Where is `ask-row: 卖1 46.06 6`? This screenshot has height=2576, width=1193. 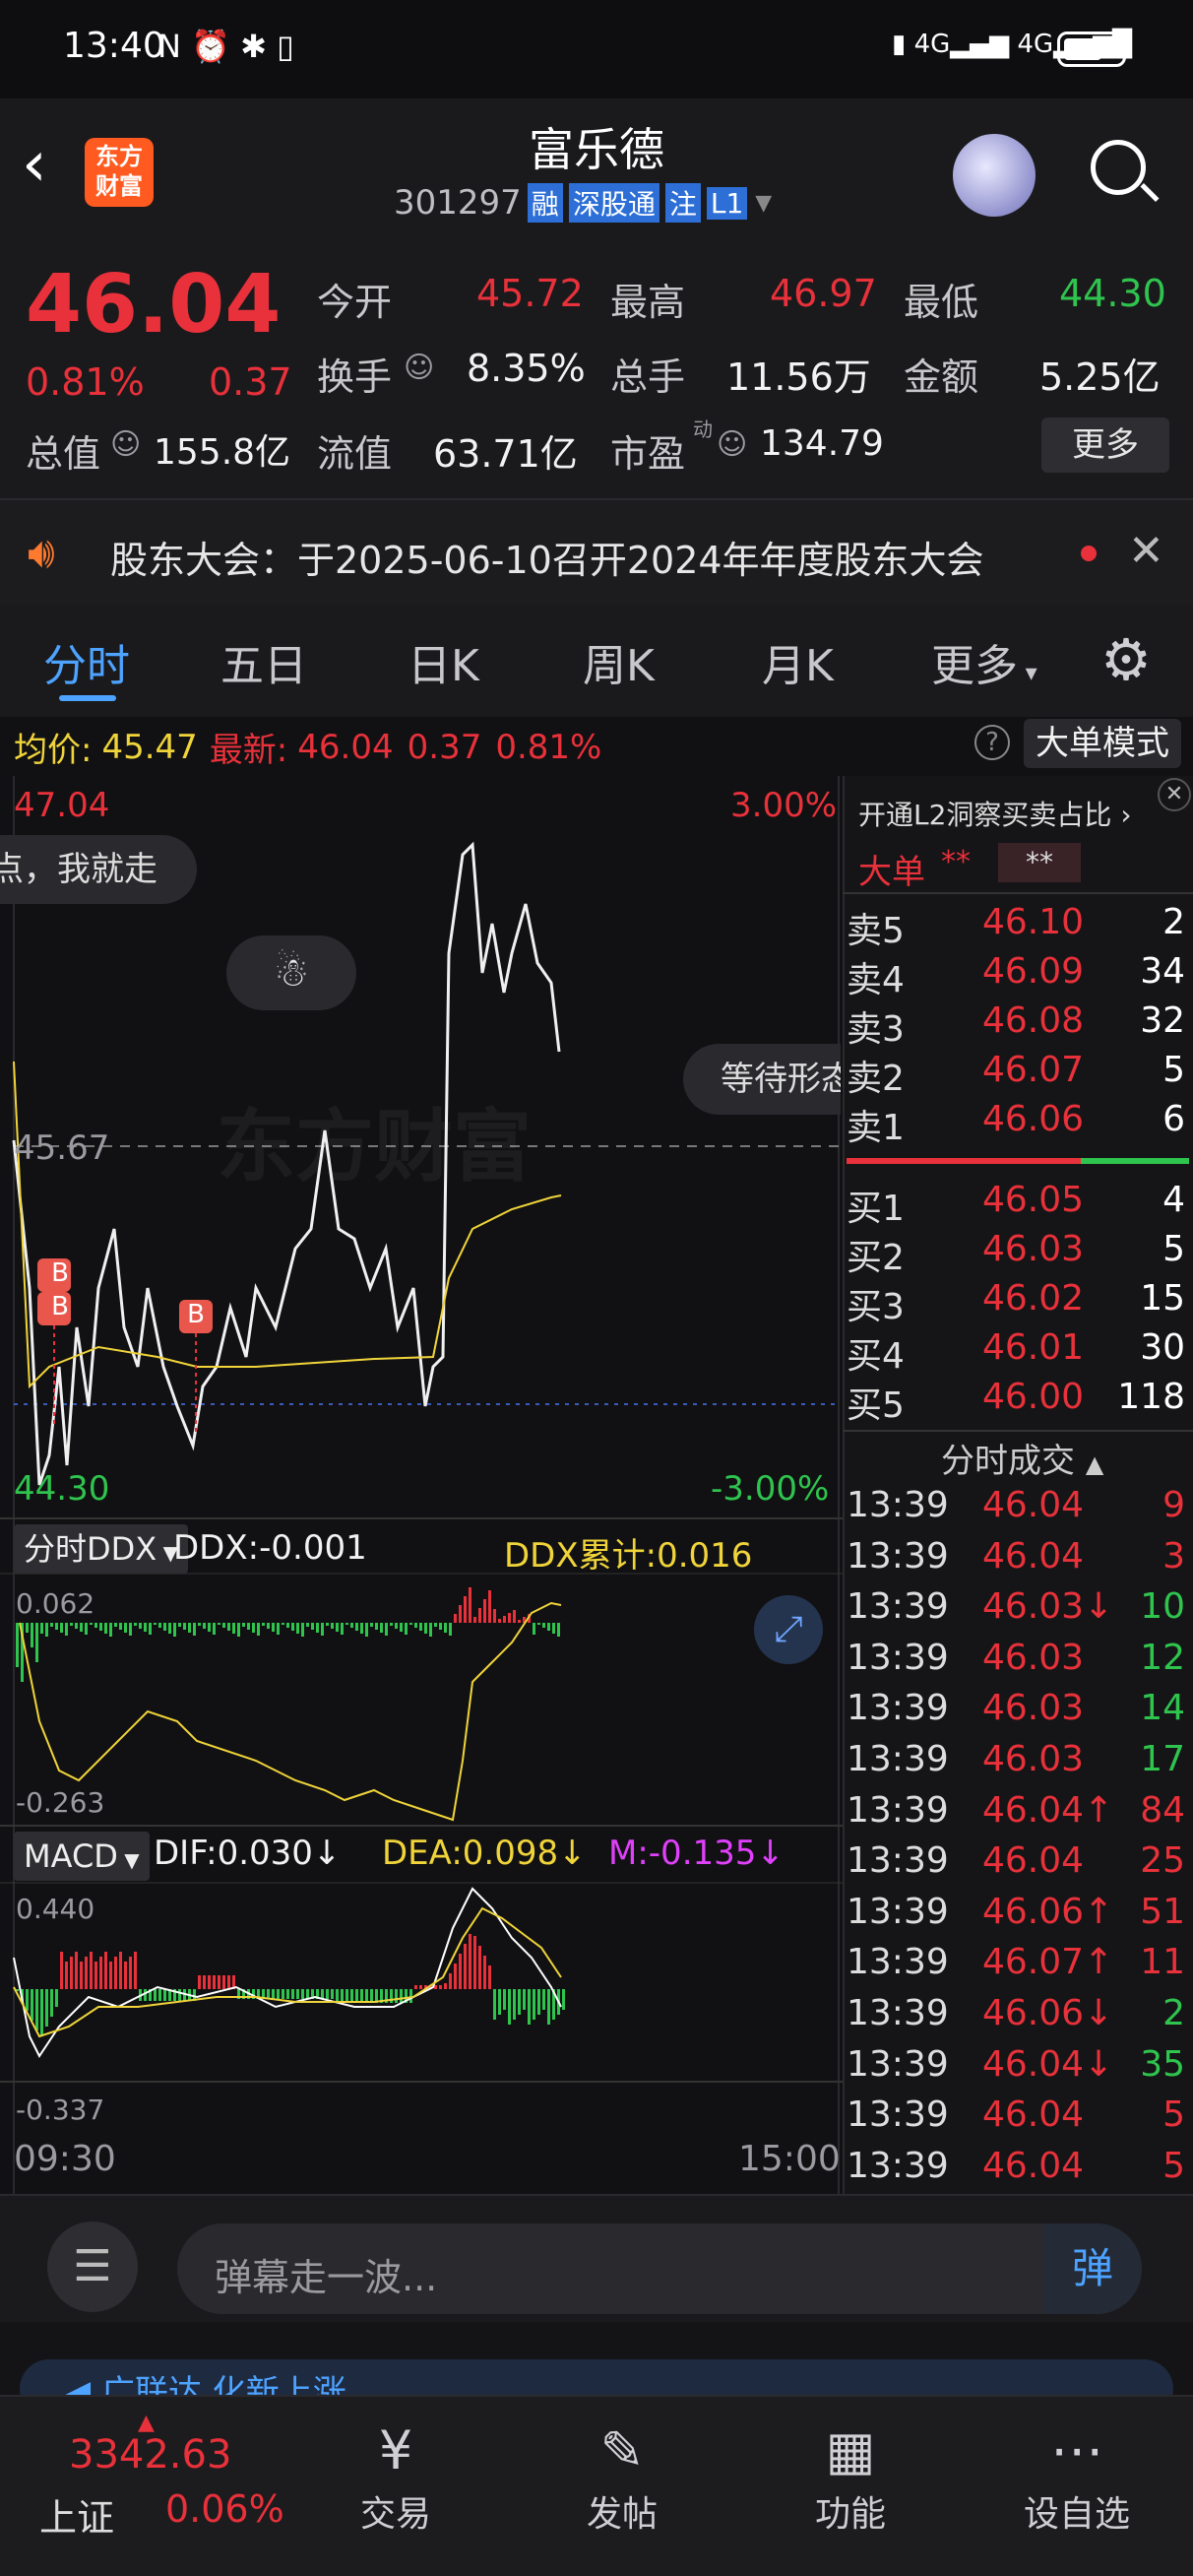
ask-row: 卖1 46.06 6 is located at coordinates (1020, 1123).